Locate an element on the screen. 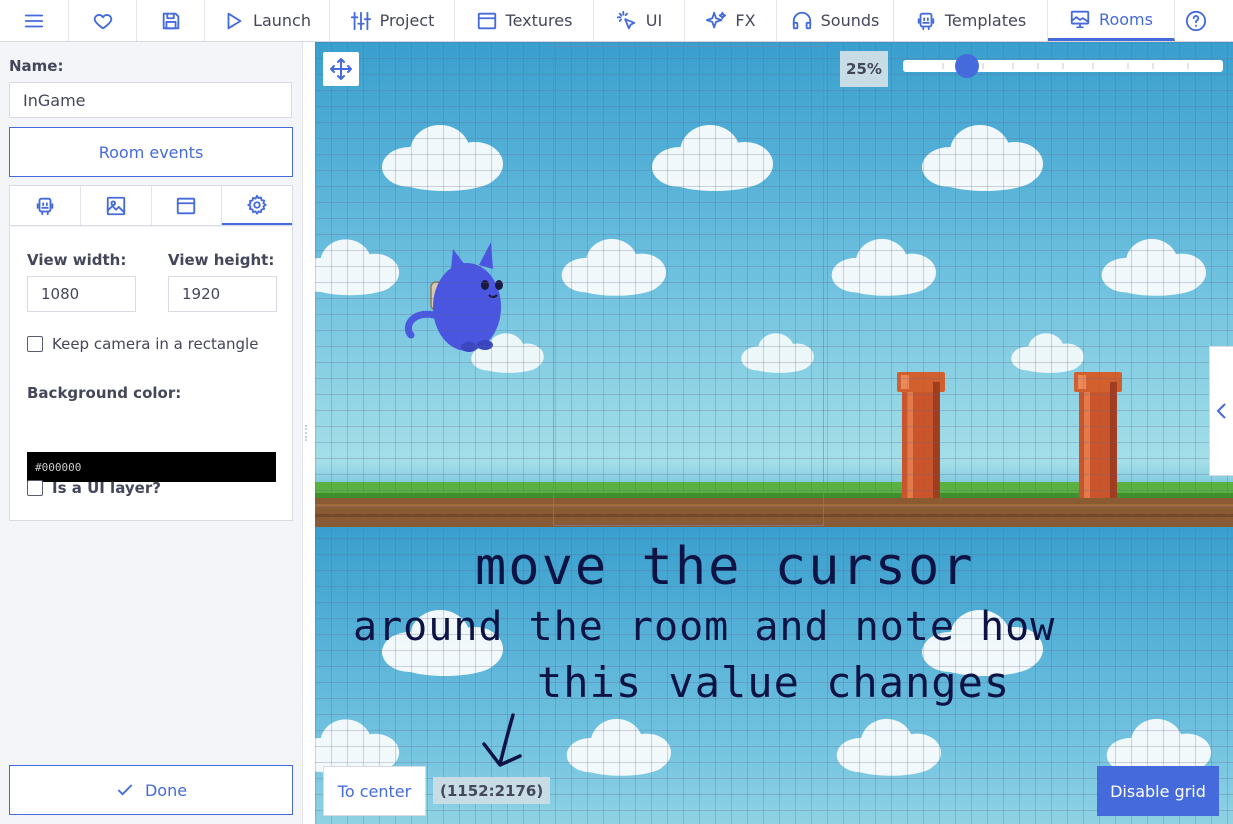 The height and width of the screenshot is (824, 1233). zoom-slider-handle is located at coordinates (967, 66).